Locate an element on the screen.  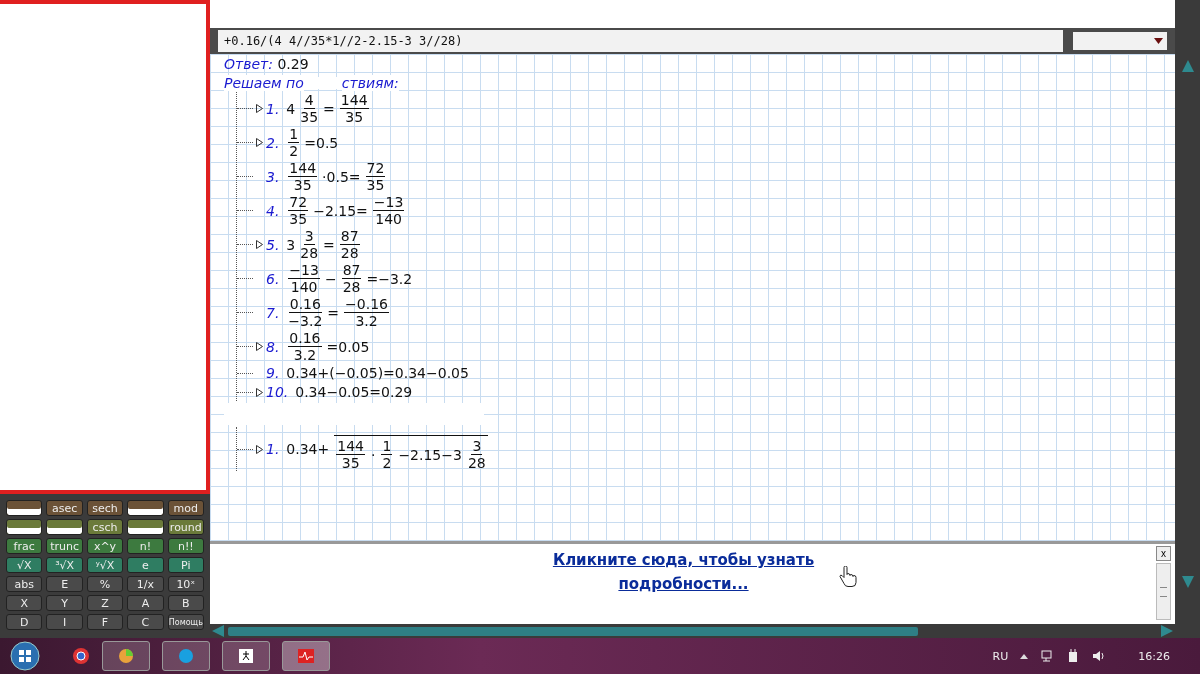
denominator: −3.2 is located at coordinates (305, 321).